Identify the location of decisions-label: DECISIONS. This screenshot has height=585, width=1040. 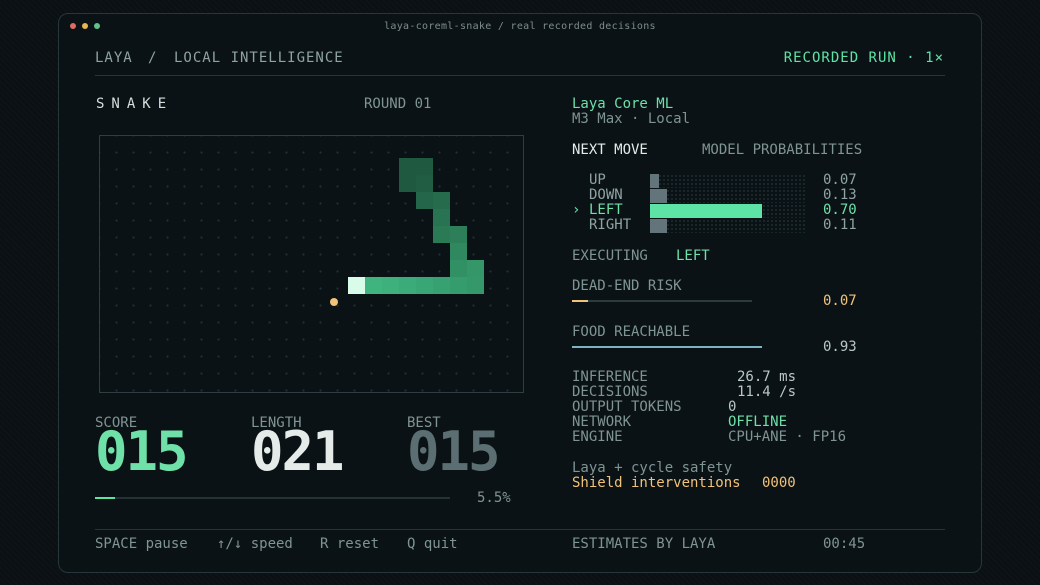
(610, 392).